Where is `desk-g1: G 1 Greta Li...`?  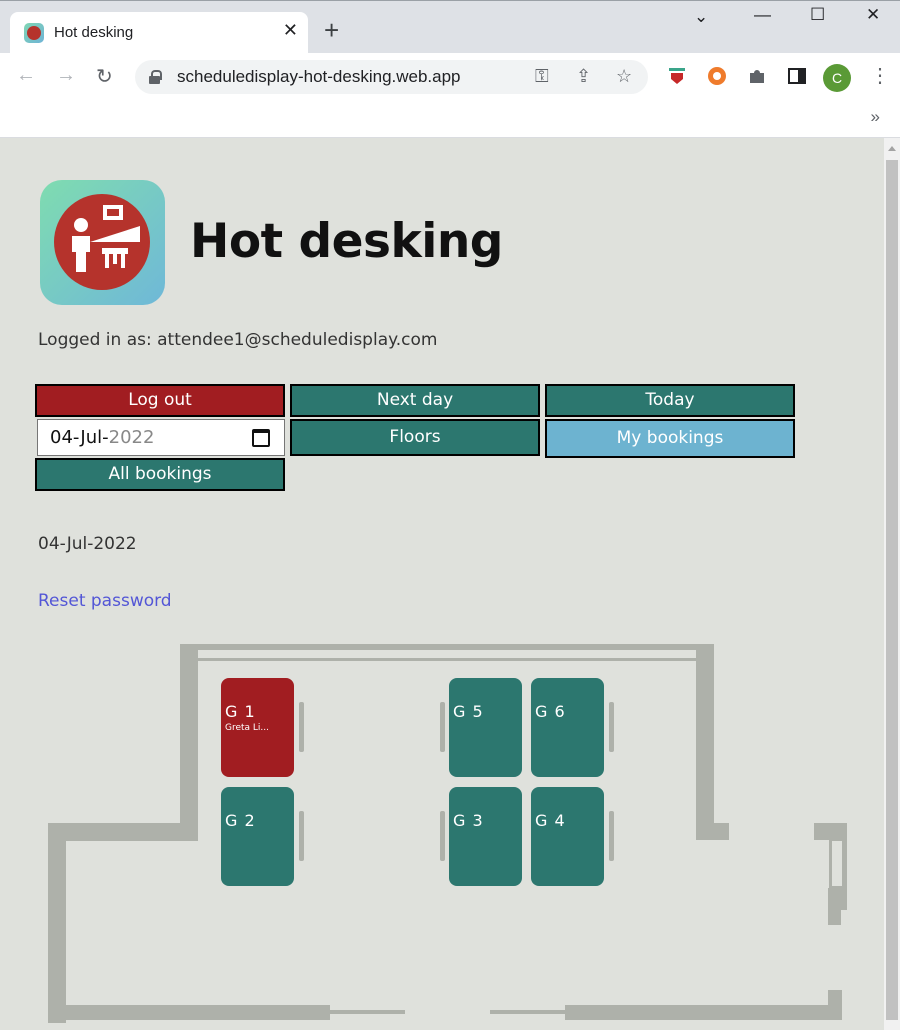
desk-g1: G 1 Greta Li... is located at coordinates (257, 727).